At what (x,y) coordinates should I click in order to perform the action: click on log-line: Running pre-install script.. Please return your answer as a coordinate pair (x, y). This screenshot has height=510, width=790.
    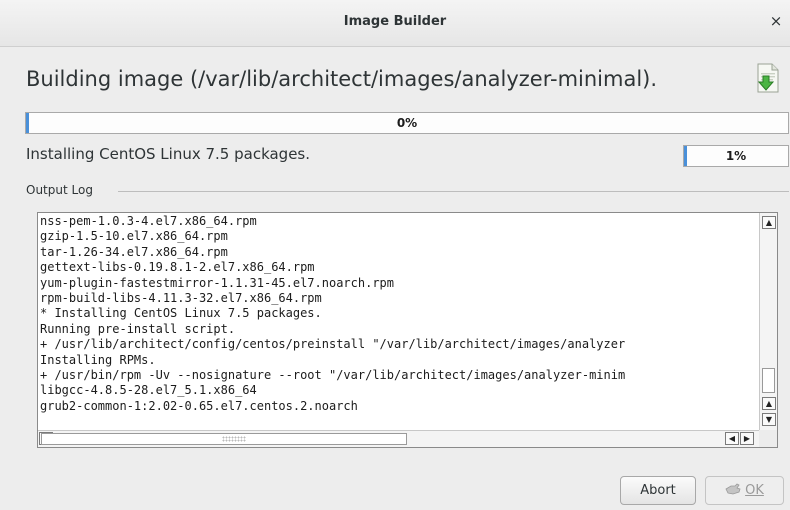
    Looking at the image, I should click on (138, 328).